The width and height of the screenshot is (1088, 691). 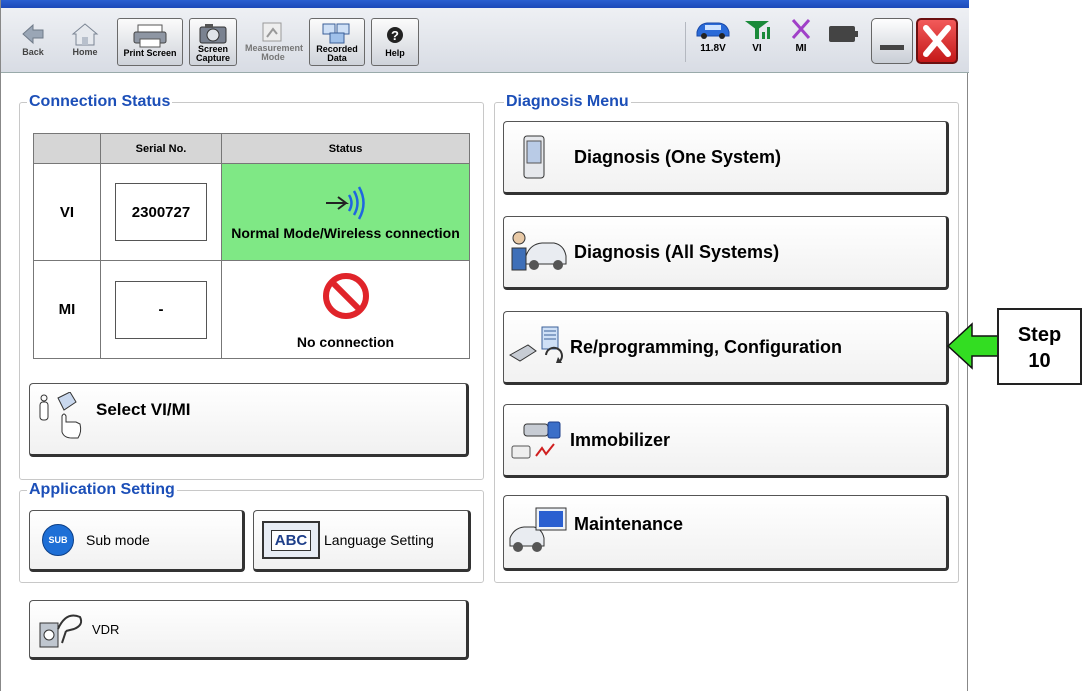 I want to click on select-vimi-button: Select VI/MI, so click(x=249, y=420).